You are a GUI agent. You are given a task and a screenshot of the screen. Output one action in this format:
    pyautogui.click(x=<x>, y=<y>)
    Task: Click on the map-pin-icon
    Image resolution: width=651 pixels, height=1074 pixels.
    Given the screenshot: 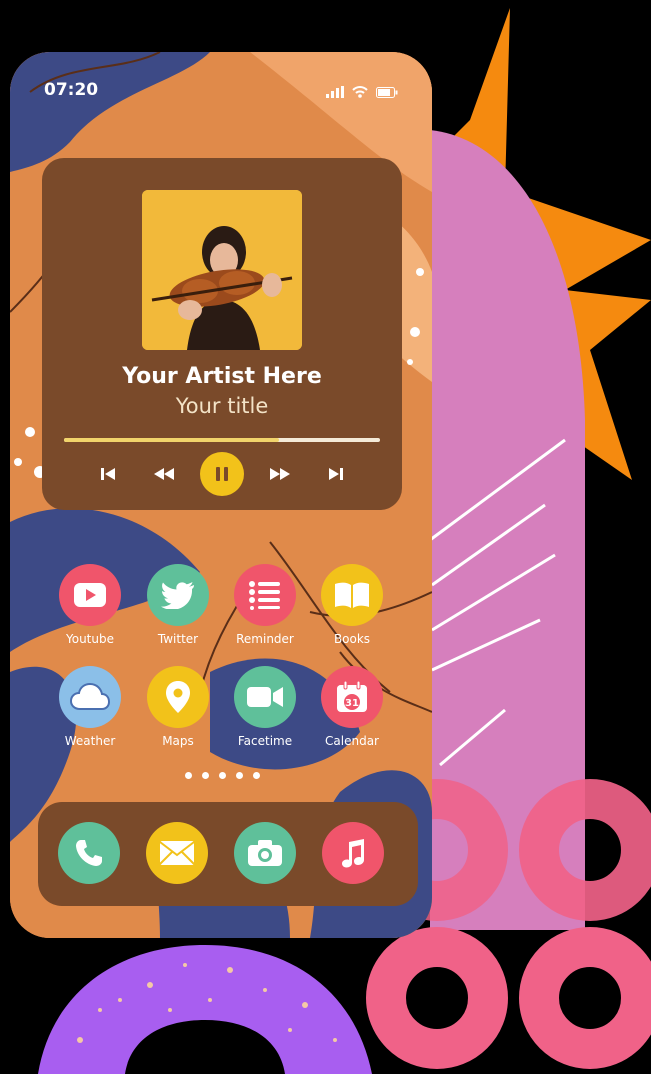 What is the action you would take?
    pyautogui.click(x=178, y=697)
    